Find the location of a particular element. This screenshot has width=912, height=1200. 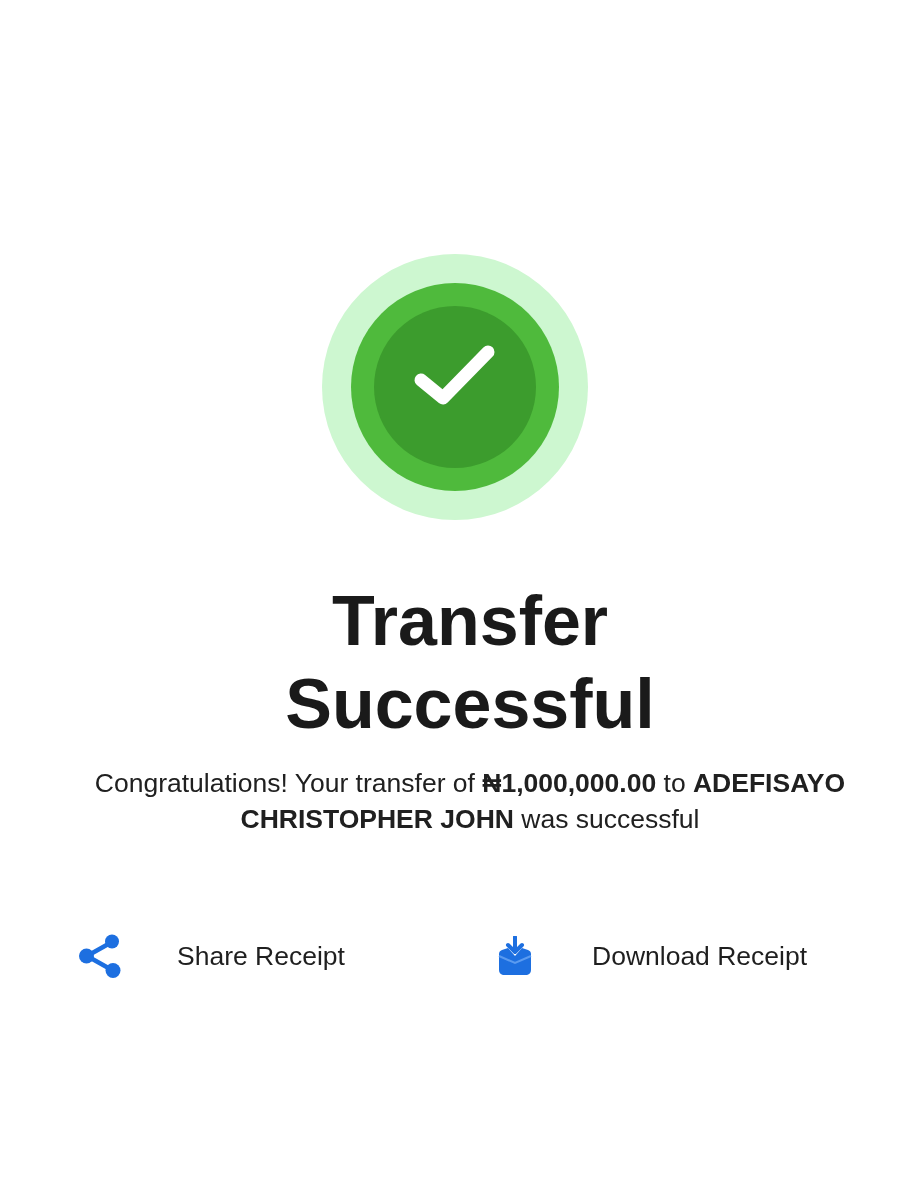

share-icon is located at coordinates (100, 956).